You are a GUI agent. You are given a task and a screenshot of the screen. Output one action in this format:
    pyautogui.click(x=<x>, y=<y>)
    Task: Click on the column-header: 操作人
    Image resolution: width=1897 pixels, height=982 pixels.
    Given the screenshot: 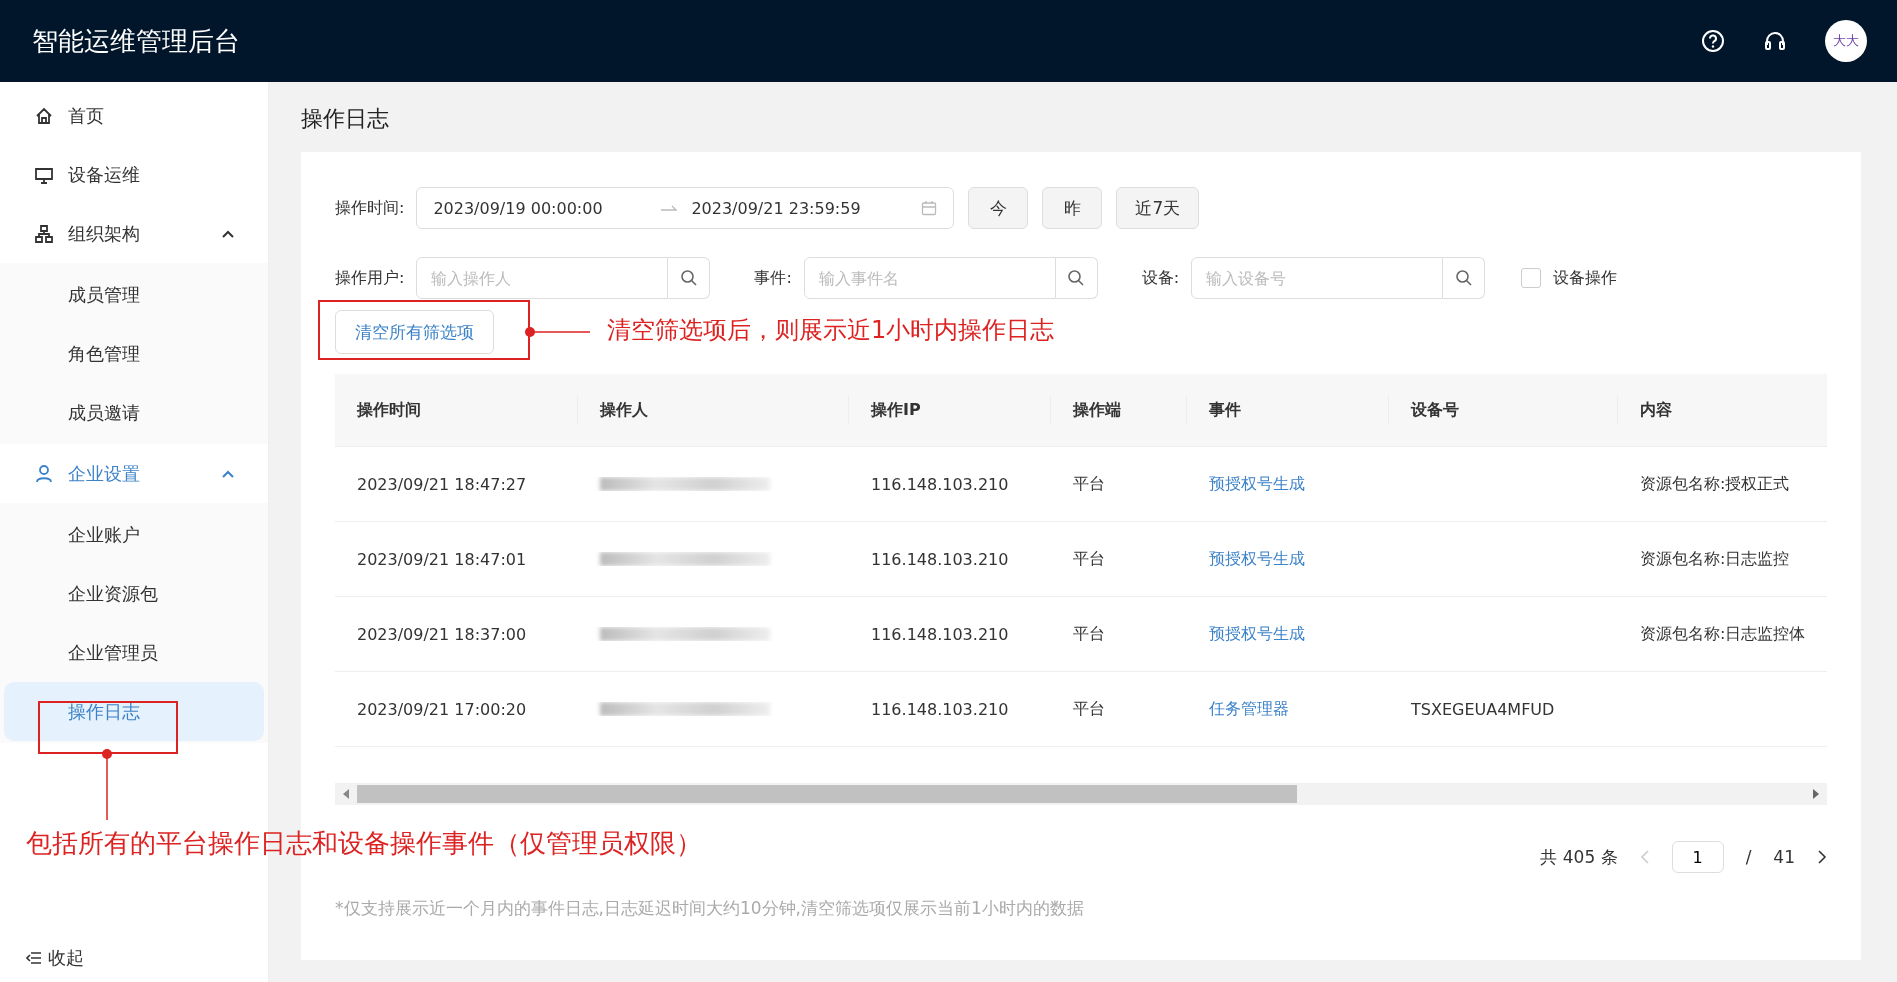 What is the action you would take?
    pyautogui.click(x=713, y=410)
    